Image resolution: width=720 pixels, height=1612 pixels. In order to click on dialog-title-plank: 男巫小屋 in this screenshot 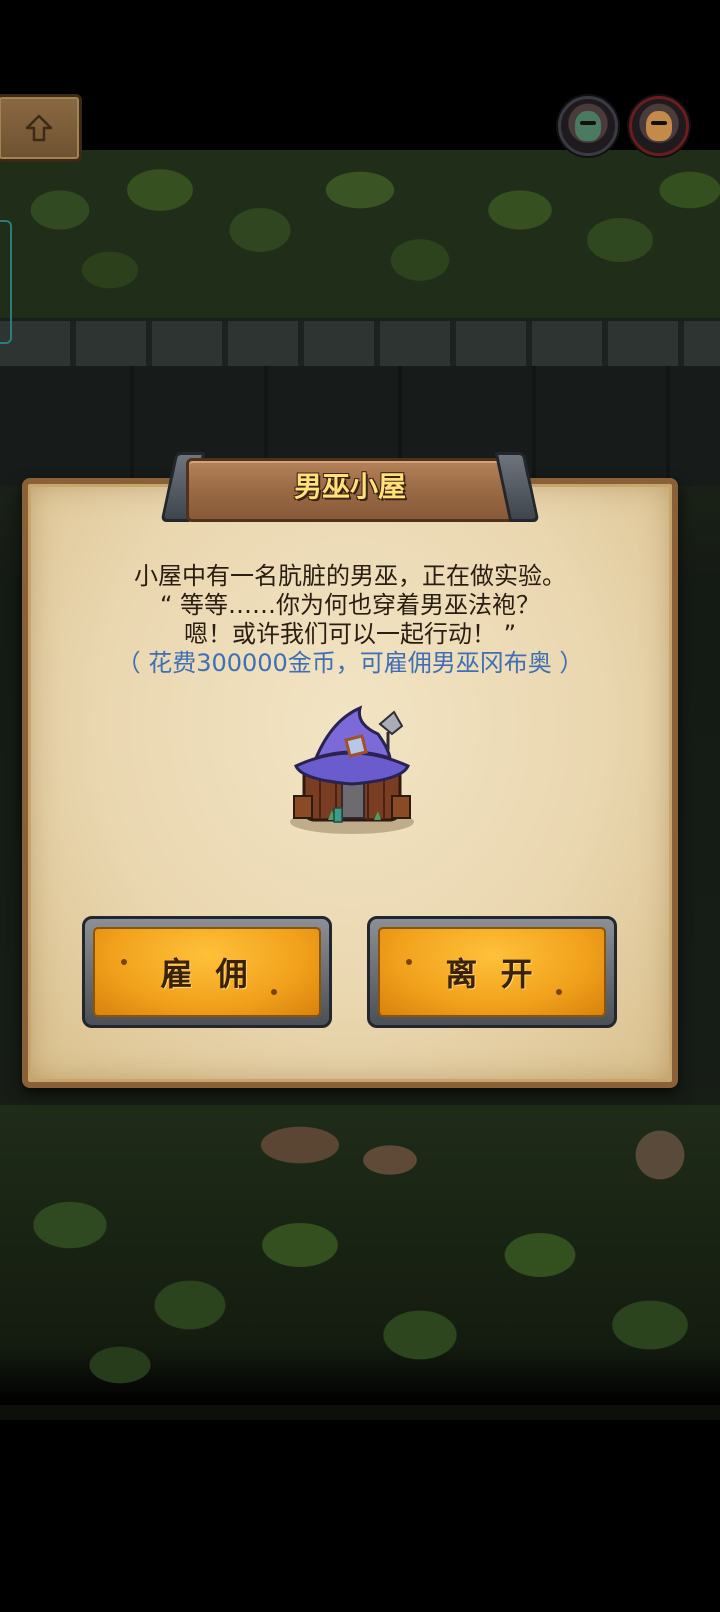, I will do `click(350, 487)`.